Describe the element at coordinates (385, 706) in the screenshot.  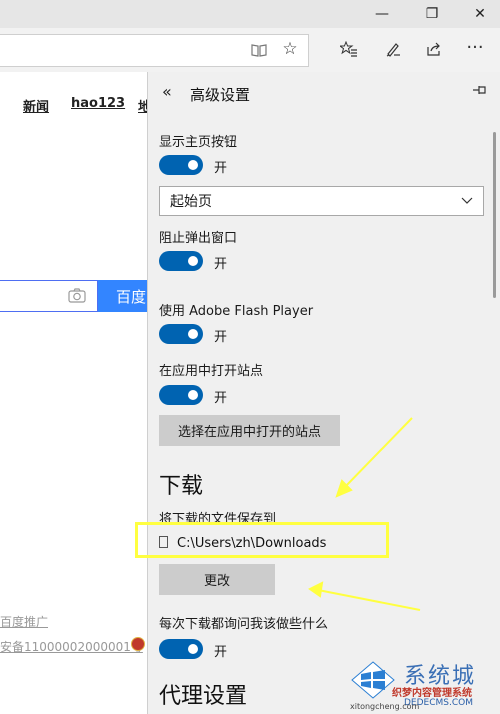
I see `watermark-url: xitongcheng.com` at that location.